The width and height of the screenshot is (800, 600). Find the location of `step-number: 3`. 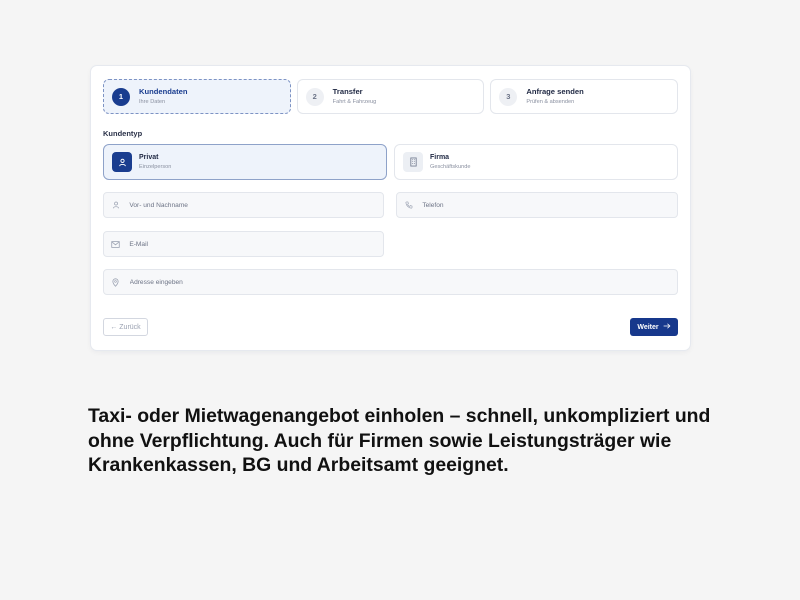

step-number: 3 is located at coordinates (508, 96).